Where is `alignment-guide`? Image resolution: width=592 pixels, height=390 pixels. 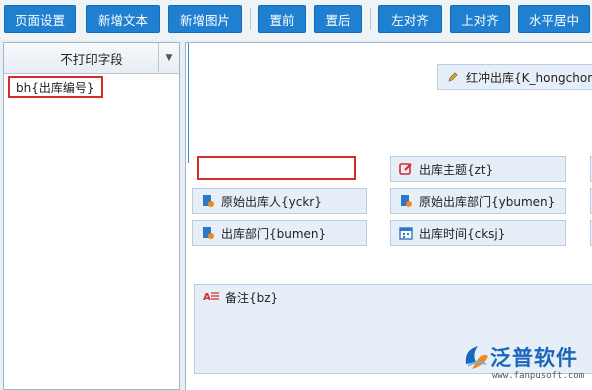
alignment-guide is located at coordinates (188, 103).